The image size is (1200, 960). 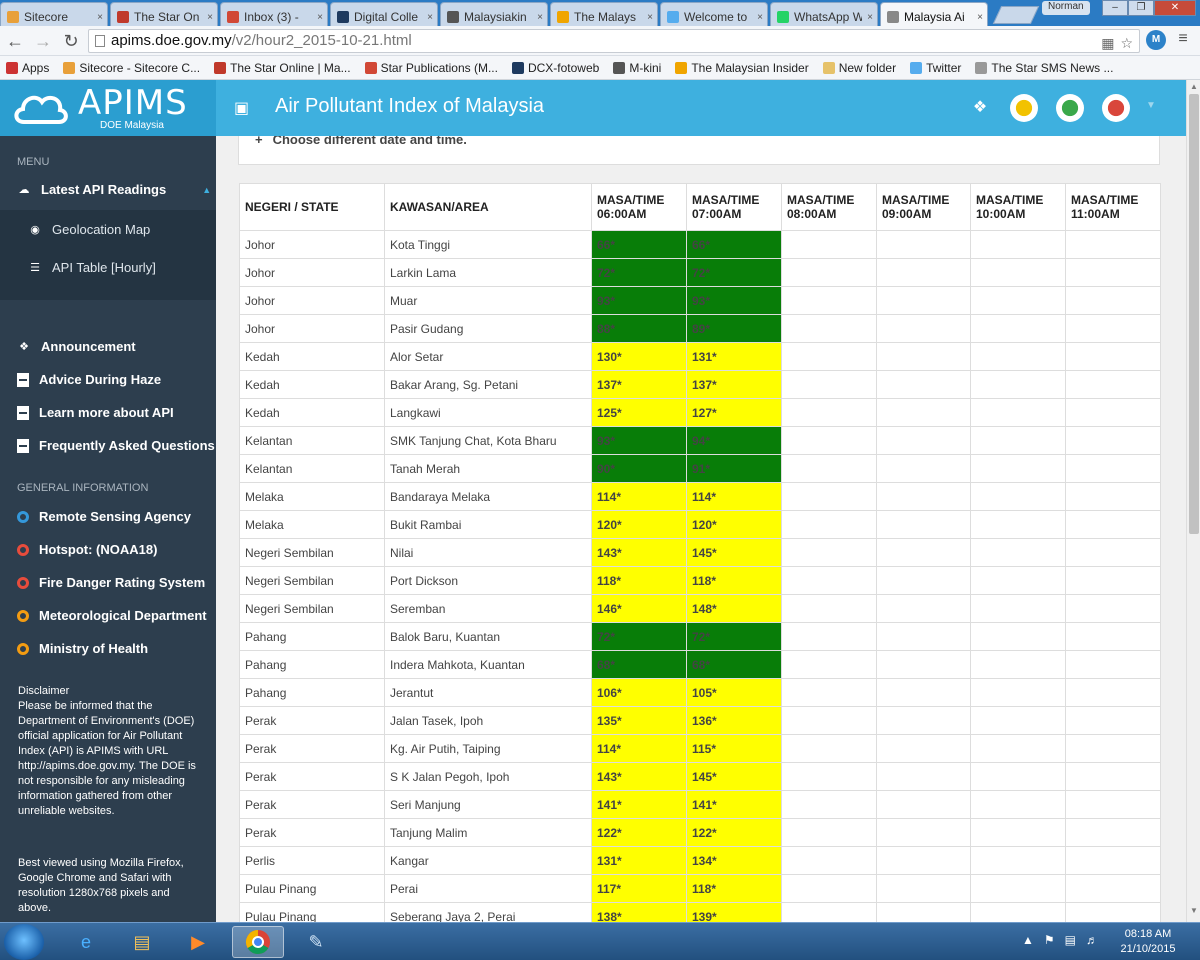 What do you see at coordinates (312, 384) in the screenshot?
I see `state-cell: Kedah` at bounding box center [312, 384].